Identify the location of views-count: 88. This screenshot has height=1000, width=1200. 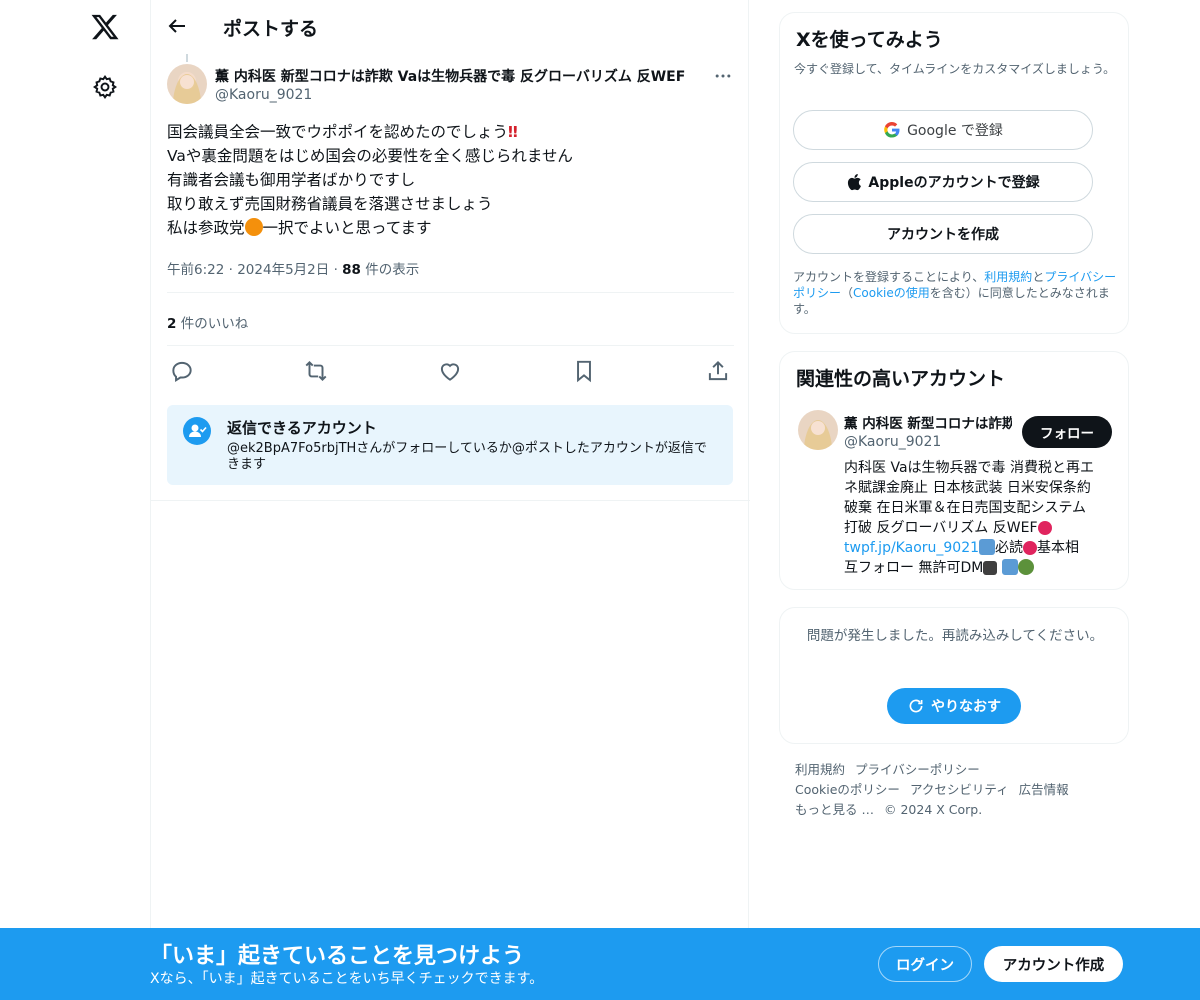
(351, 270).